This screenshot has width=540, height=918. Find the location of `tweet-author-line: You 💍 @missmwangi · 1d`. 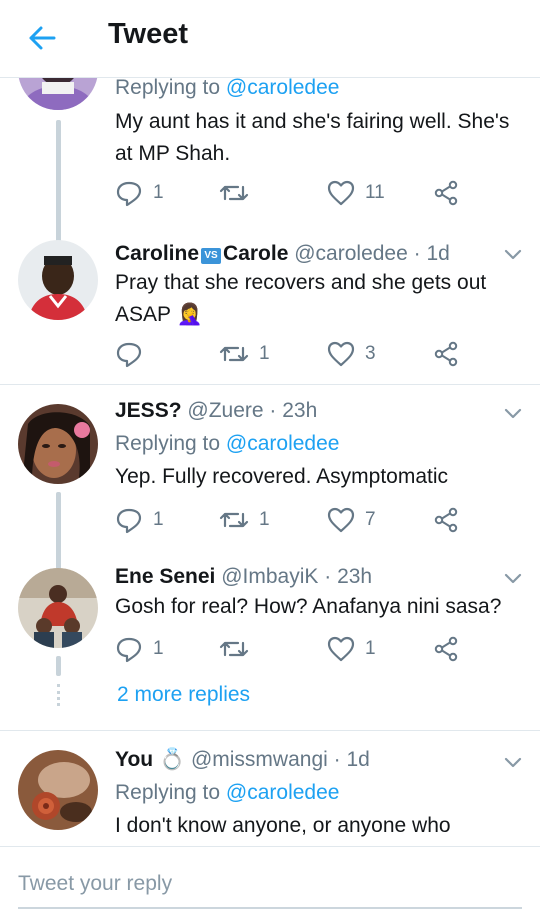

tweet-author-line: You 💍 @missmwangi · 1d is located at coordinates (242, 760).